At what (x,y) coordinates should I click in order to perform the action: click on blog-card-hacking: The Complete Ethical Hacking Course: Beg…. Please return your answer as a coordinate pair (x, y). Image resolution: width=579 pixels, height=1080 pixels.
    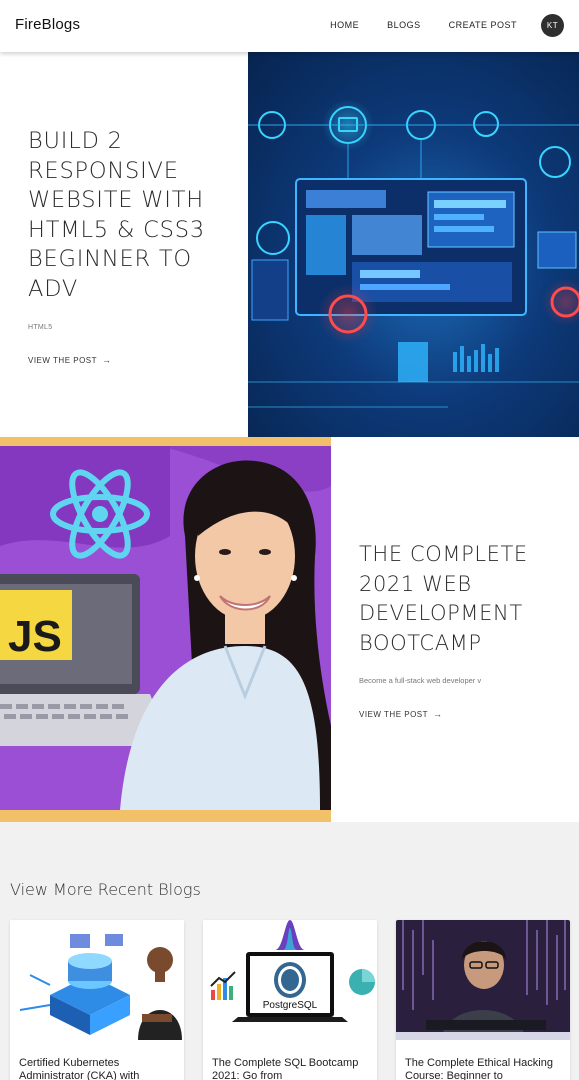
    Looking at the image, I should click on (483, 1000).